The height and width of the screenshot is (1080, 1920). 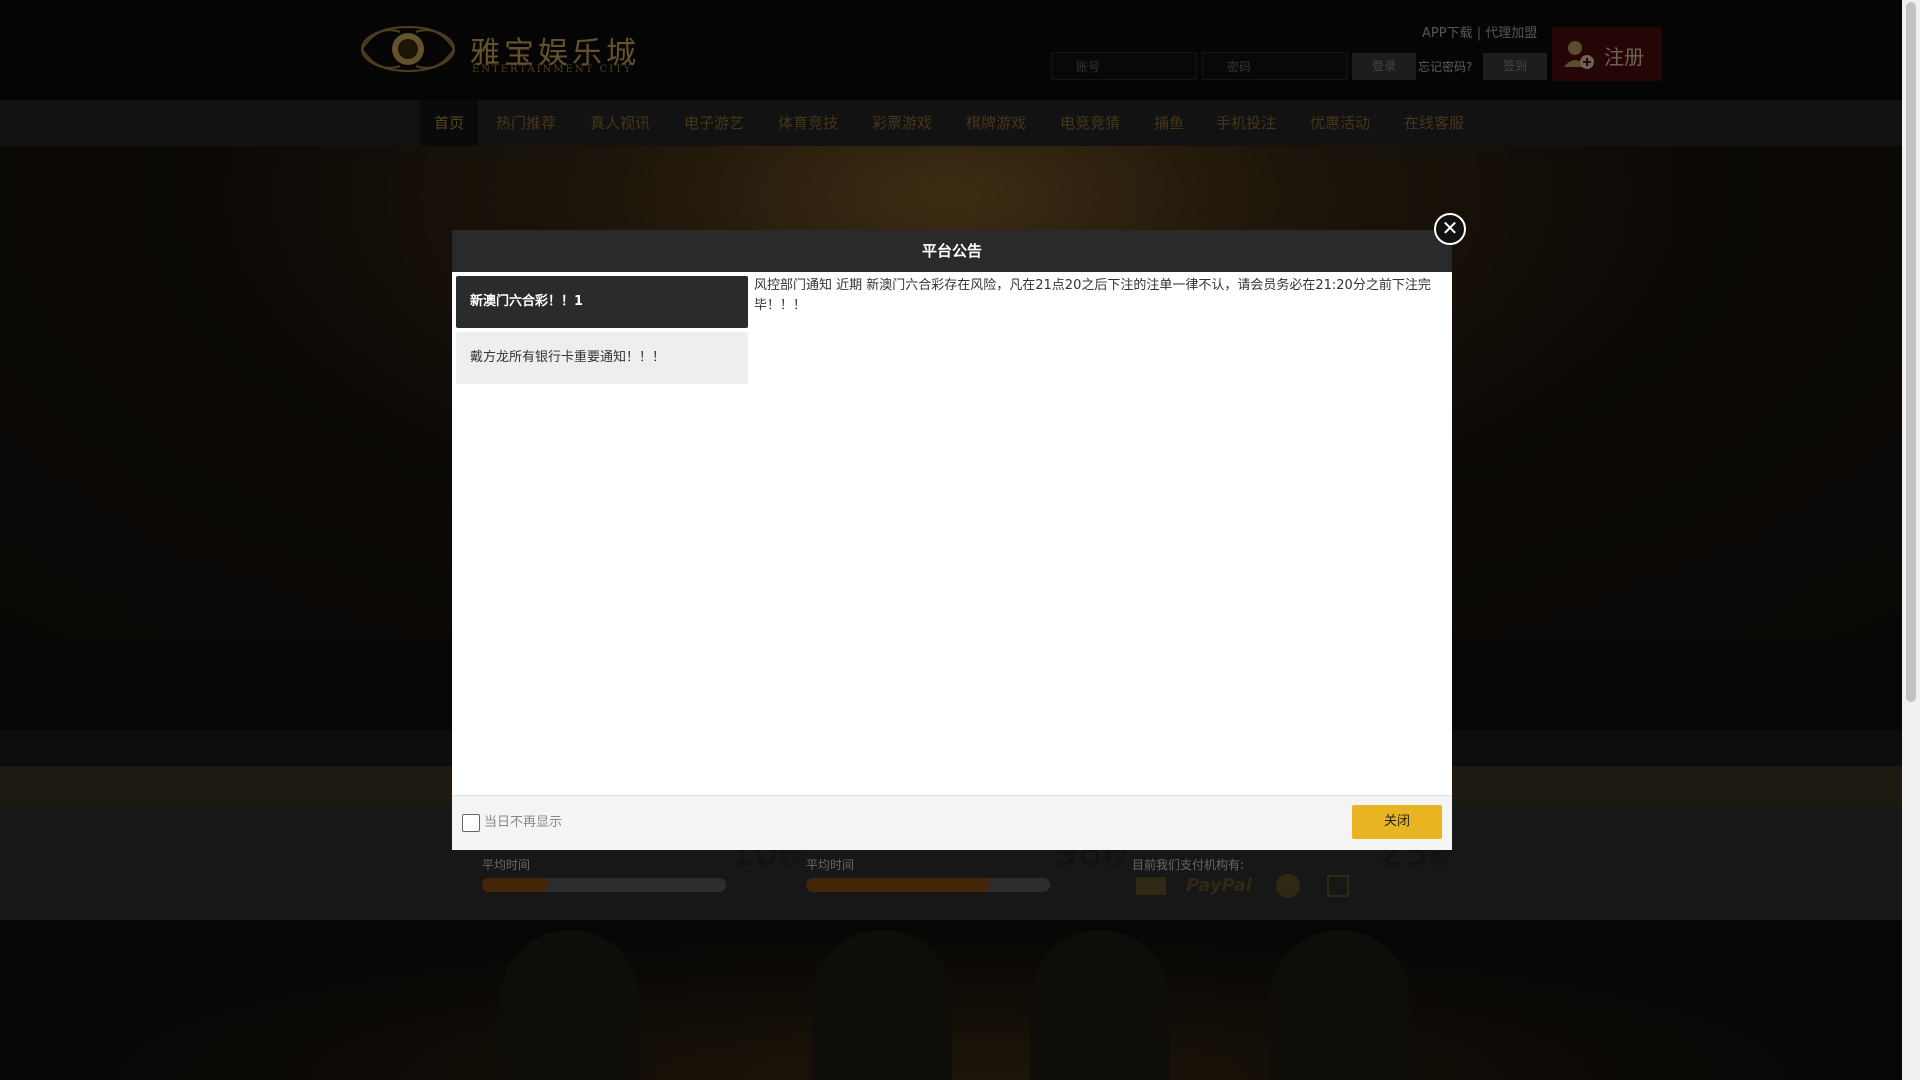 I want to click on close-button: 关闭, so click(x=1397, y=822).